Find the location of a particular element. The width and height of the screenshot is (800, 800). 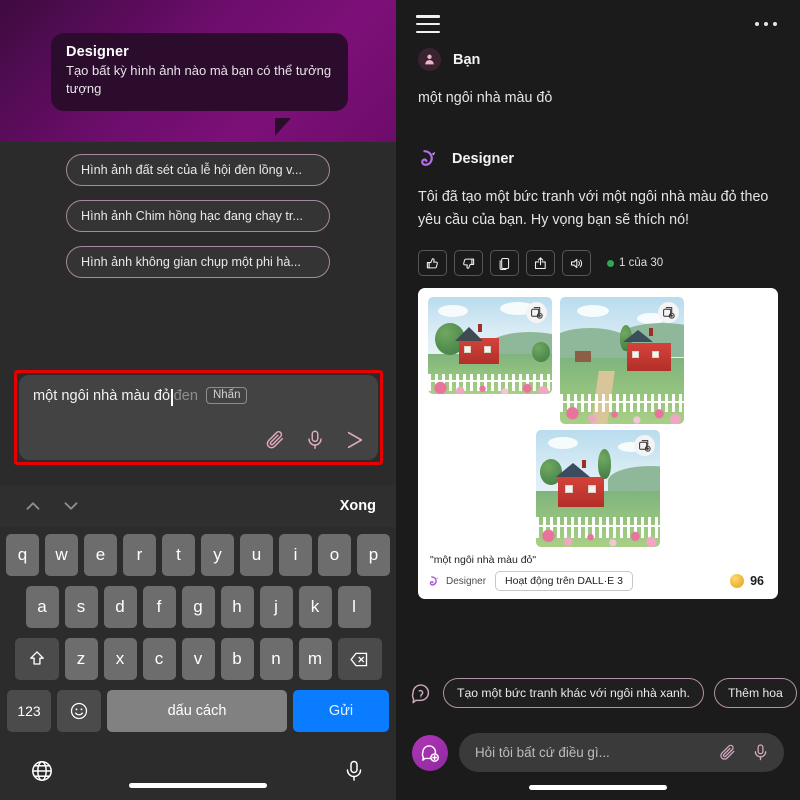

key-i: i is located at coordinates (295, 555).